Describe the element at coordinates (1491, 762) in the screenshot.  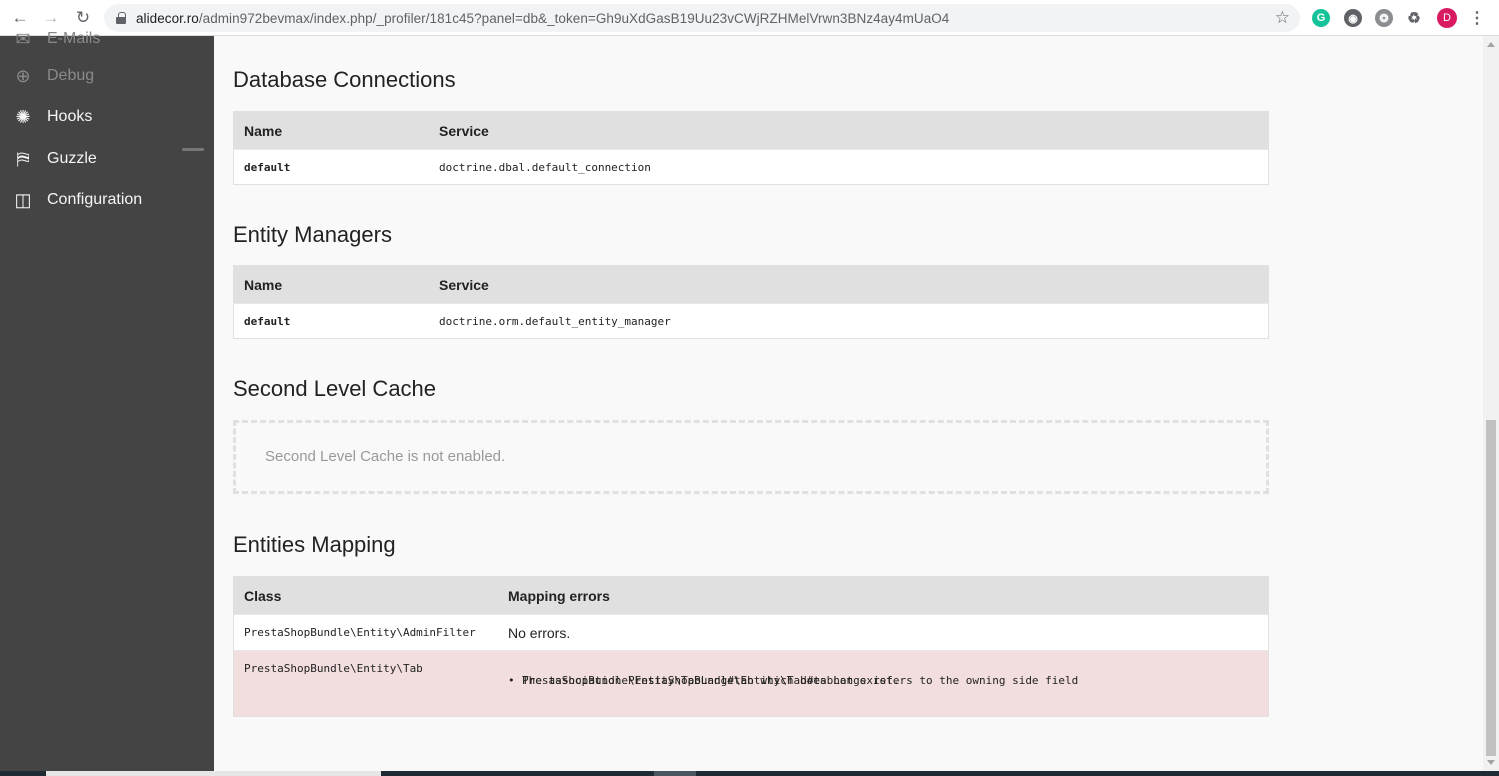
I see `scroll-down-icon` at that location.